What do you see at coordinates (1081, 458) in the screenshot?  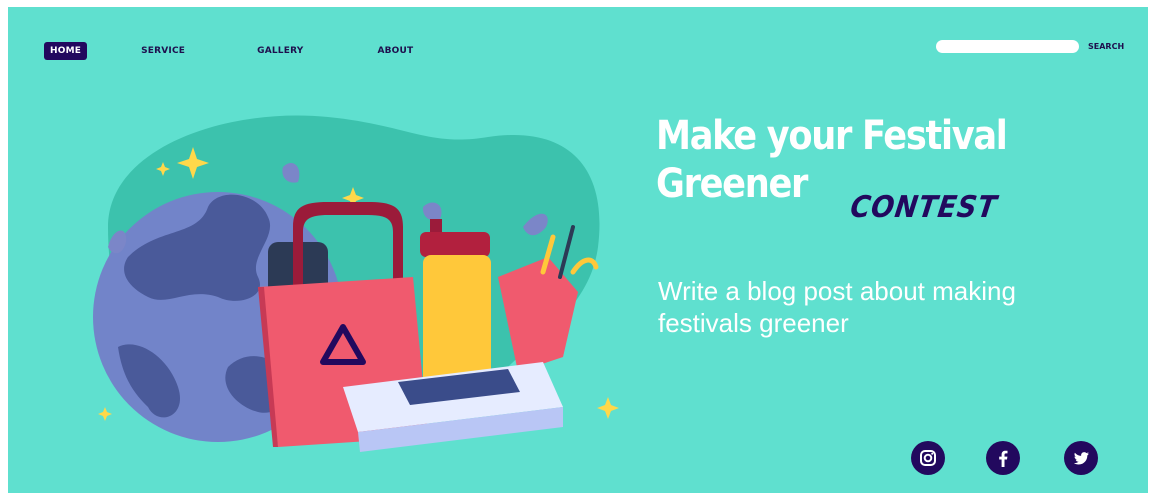 I see `twitter-icon` at bounding box center [1081, 458].